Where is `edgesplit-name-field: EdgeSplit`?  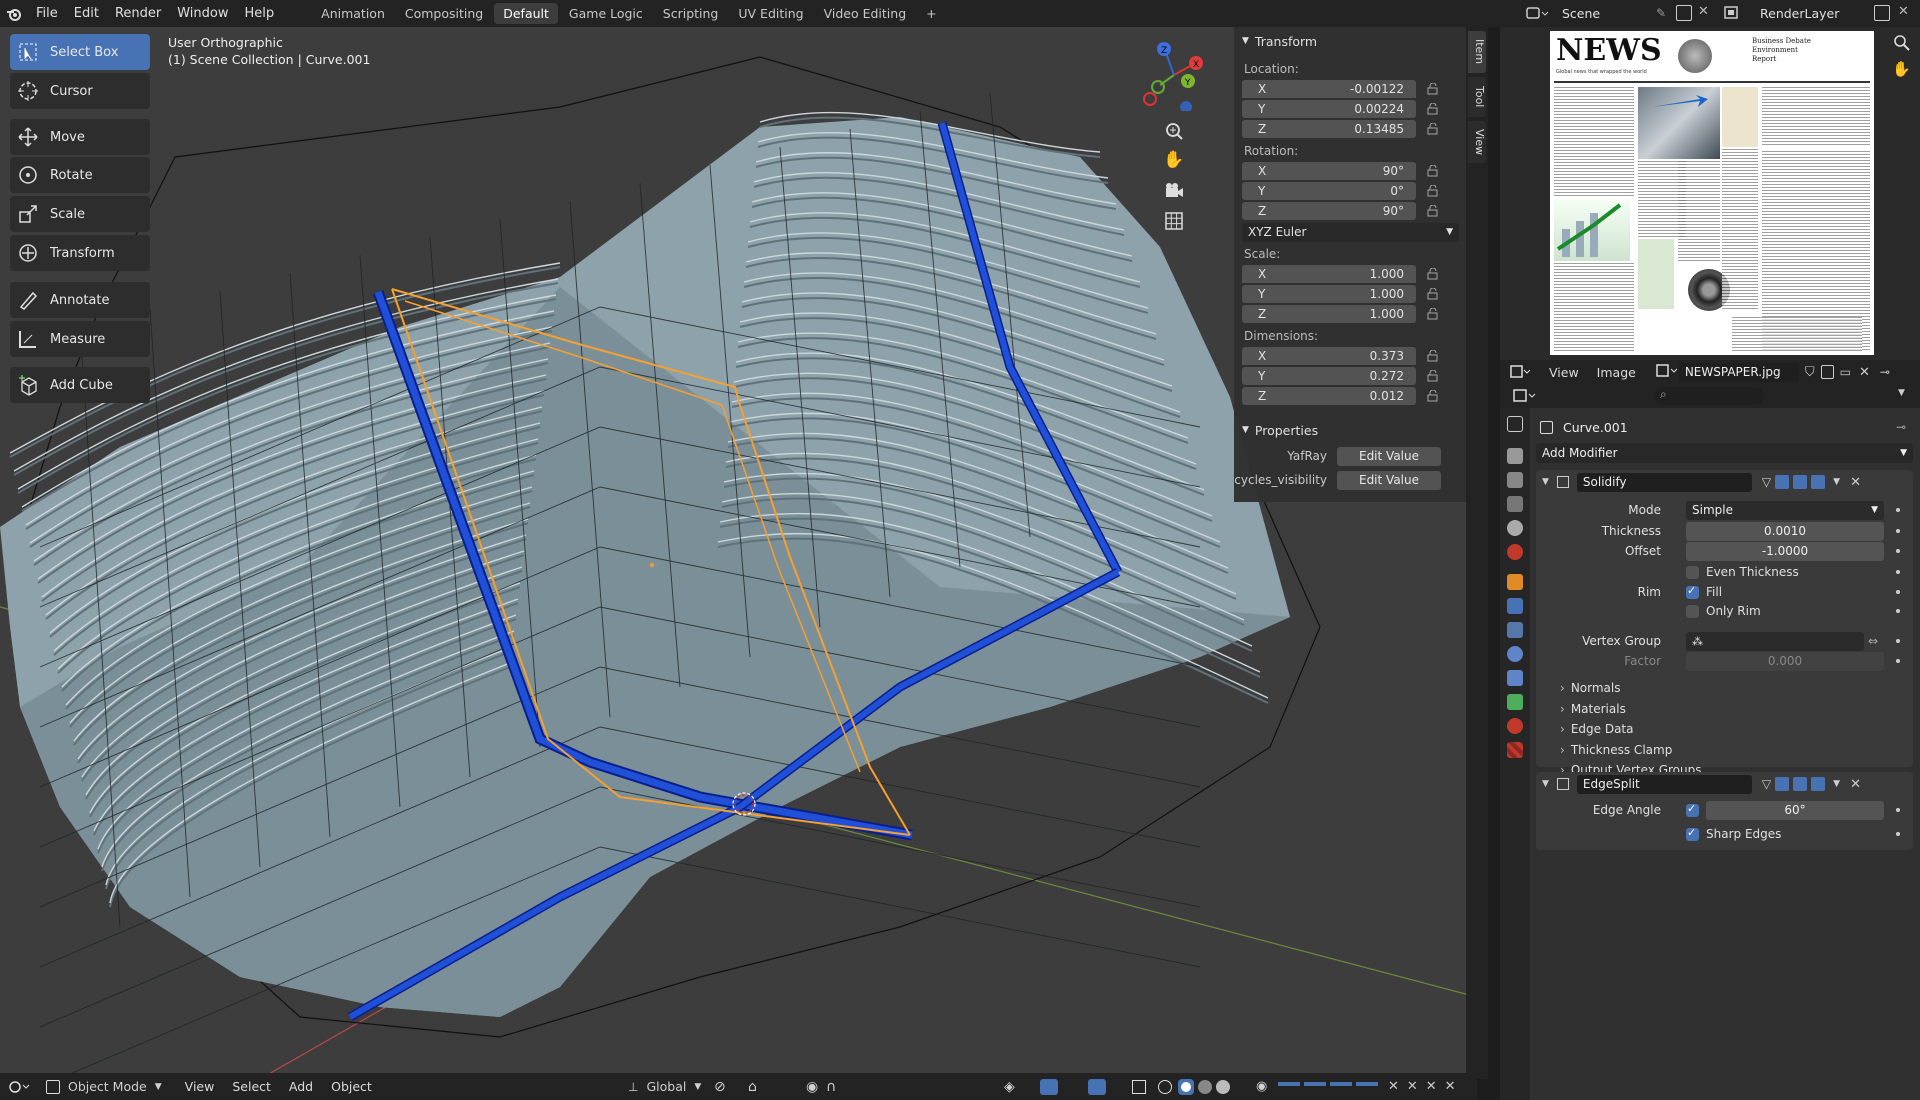 edgesplit-name-field: EdgeSplit is located at coordinates (1664, 784).